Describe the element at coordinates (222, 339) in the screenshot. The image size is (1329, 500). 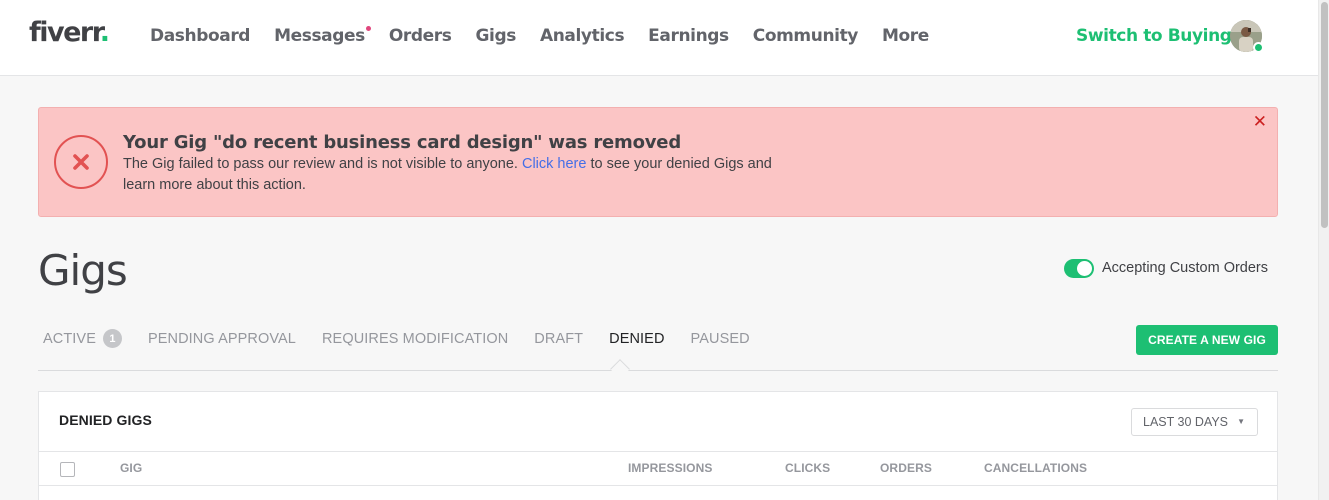
I see `tab-pending-approval: PENDING APPROVAL` at that location.